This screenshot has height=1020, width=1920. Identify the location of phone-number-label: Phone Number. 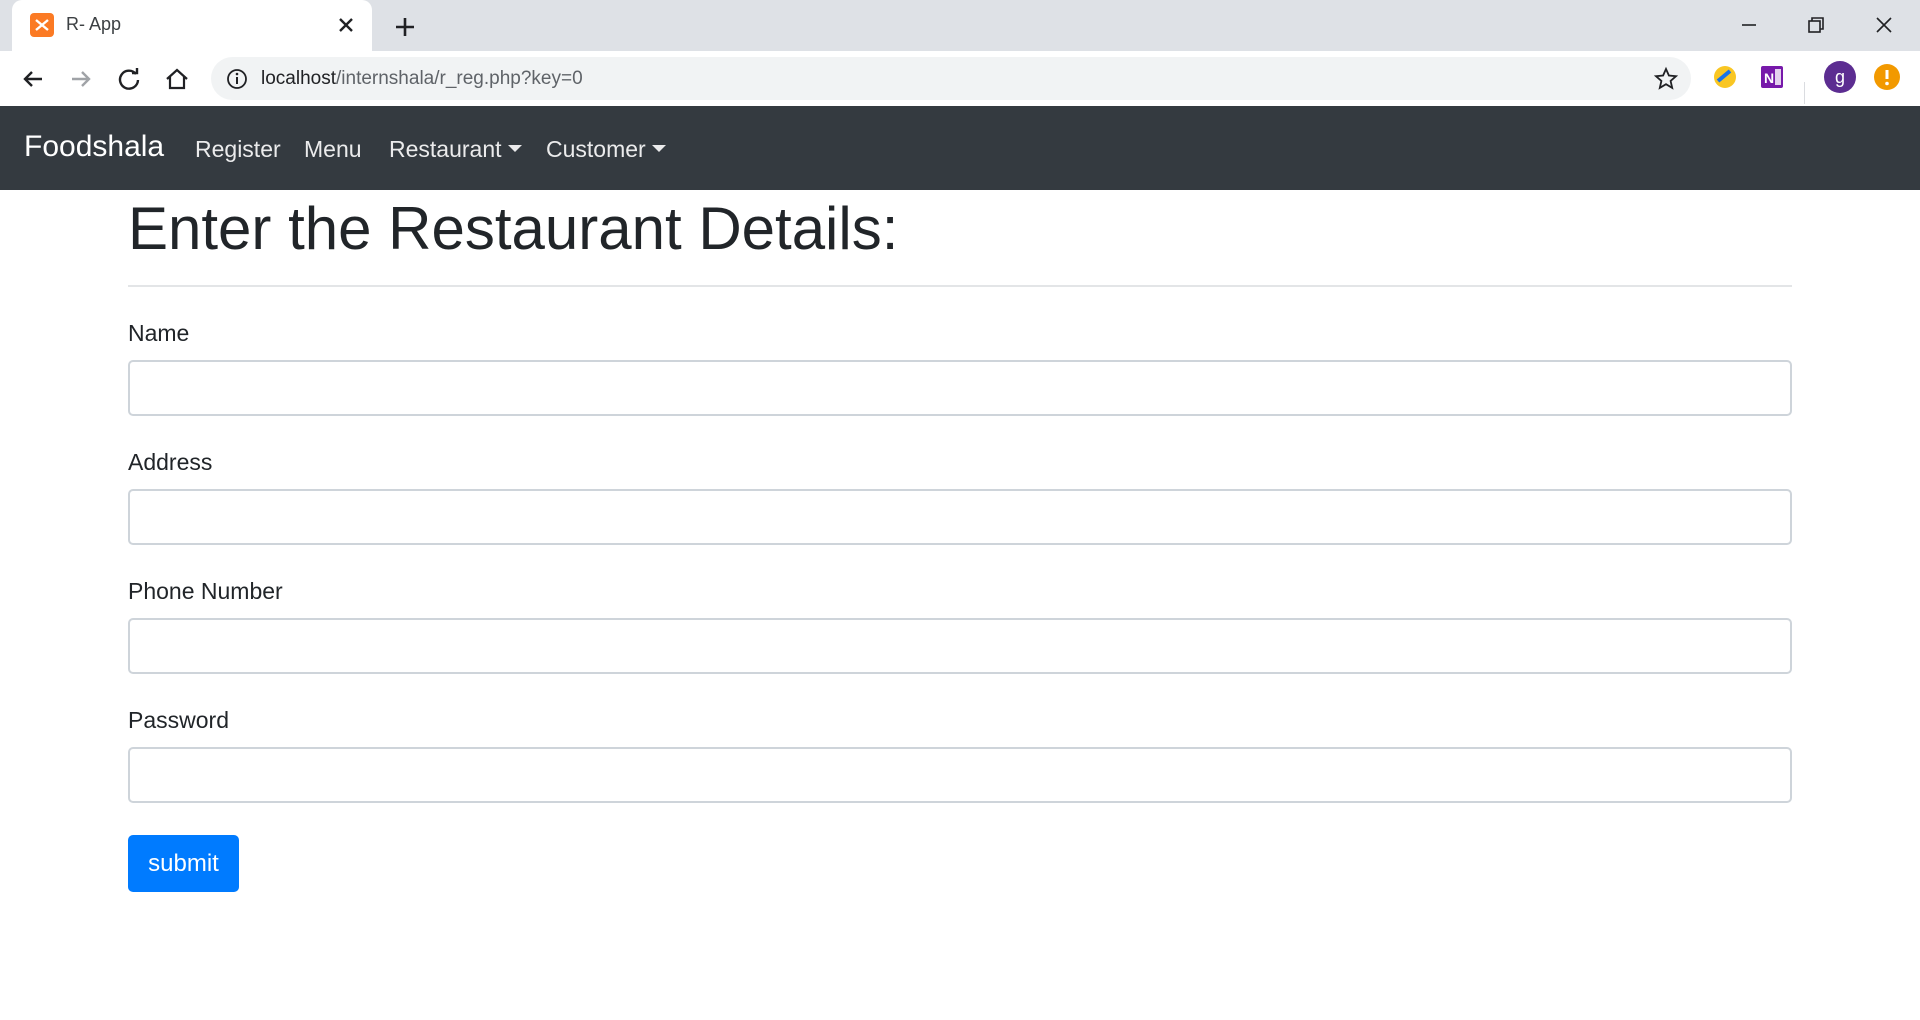
(205, 591).